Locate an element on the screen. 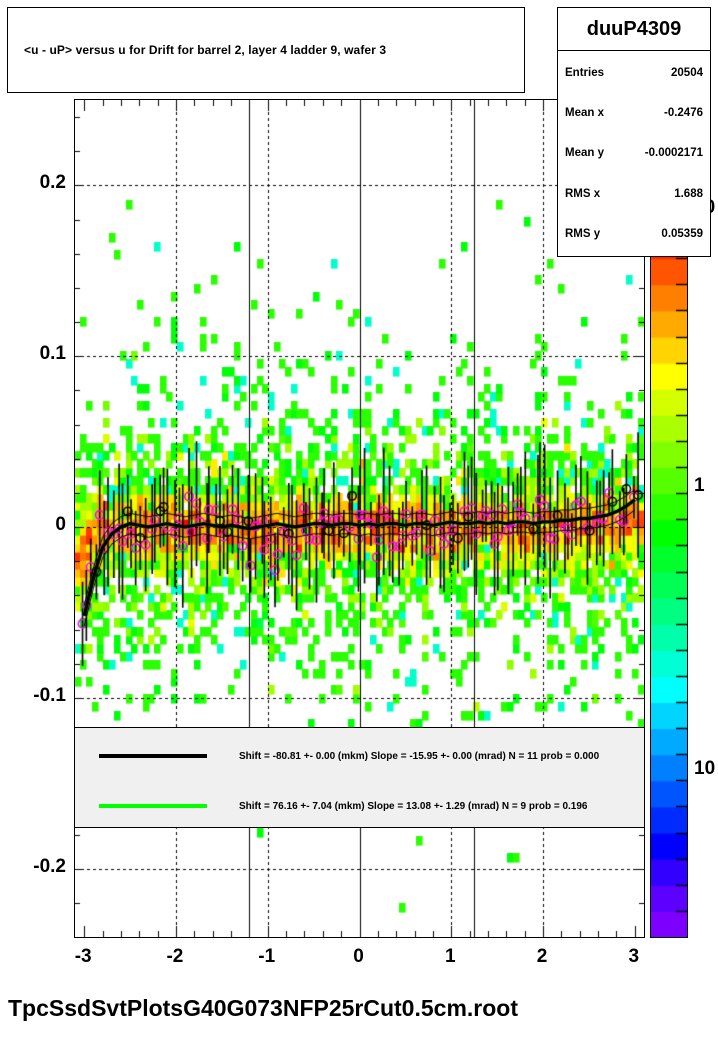  color-scale-bar is located at coordinates (669, 571).